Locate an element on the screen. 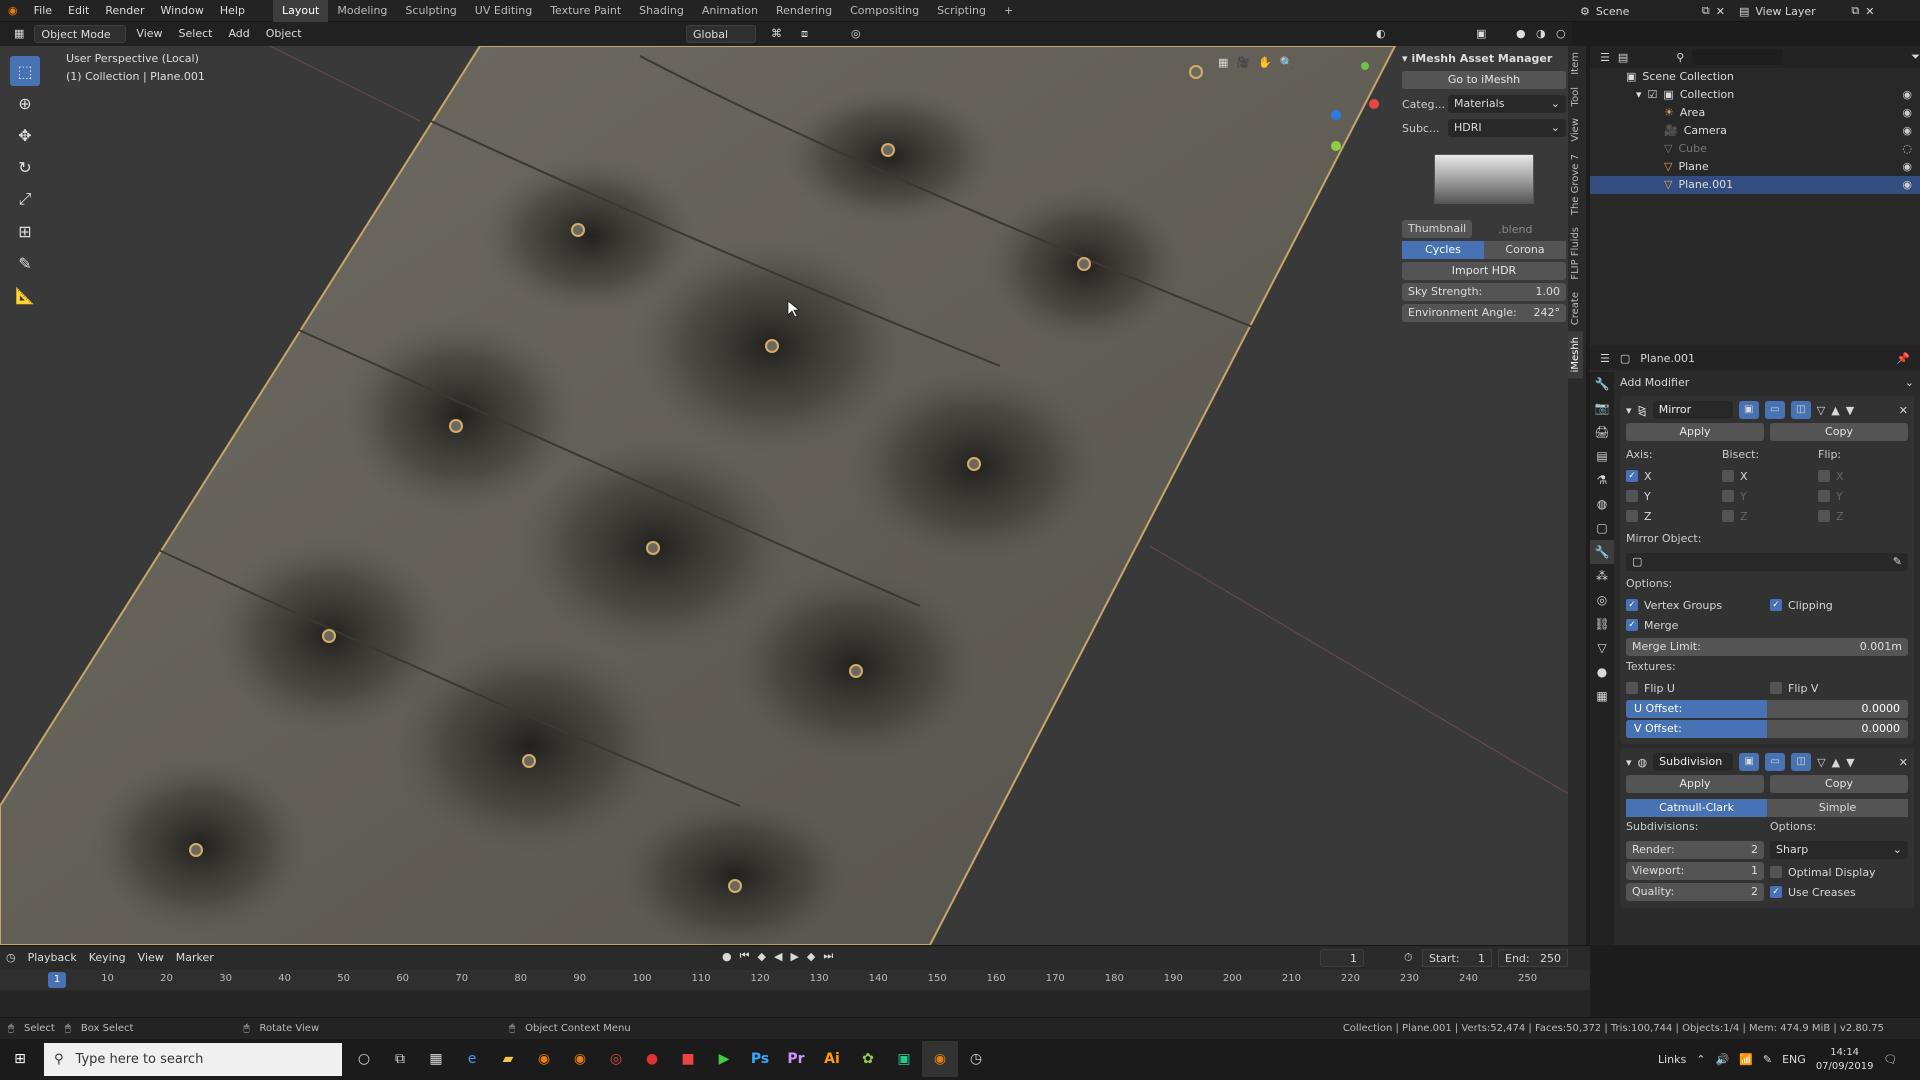  imeshh-title: ▾ iMeshh Asset Manager is located at coordinates (1484, 59).